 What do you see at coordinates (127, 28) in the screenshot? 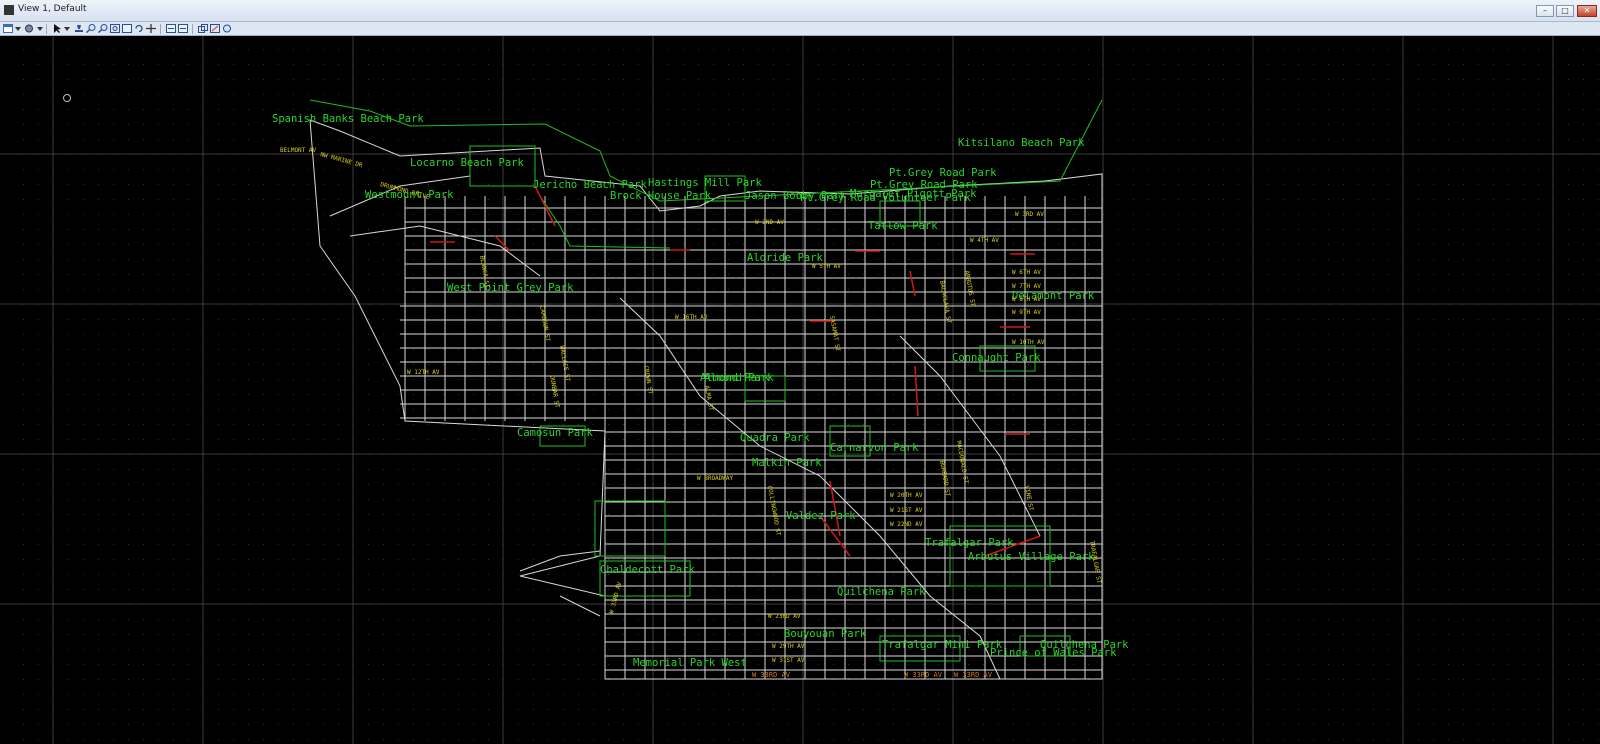
I see `fit-view-icon` at bounding box center [127, 28].